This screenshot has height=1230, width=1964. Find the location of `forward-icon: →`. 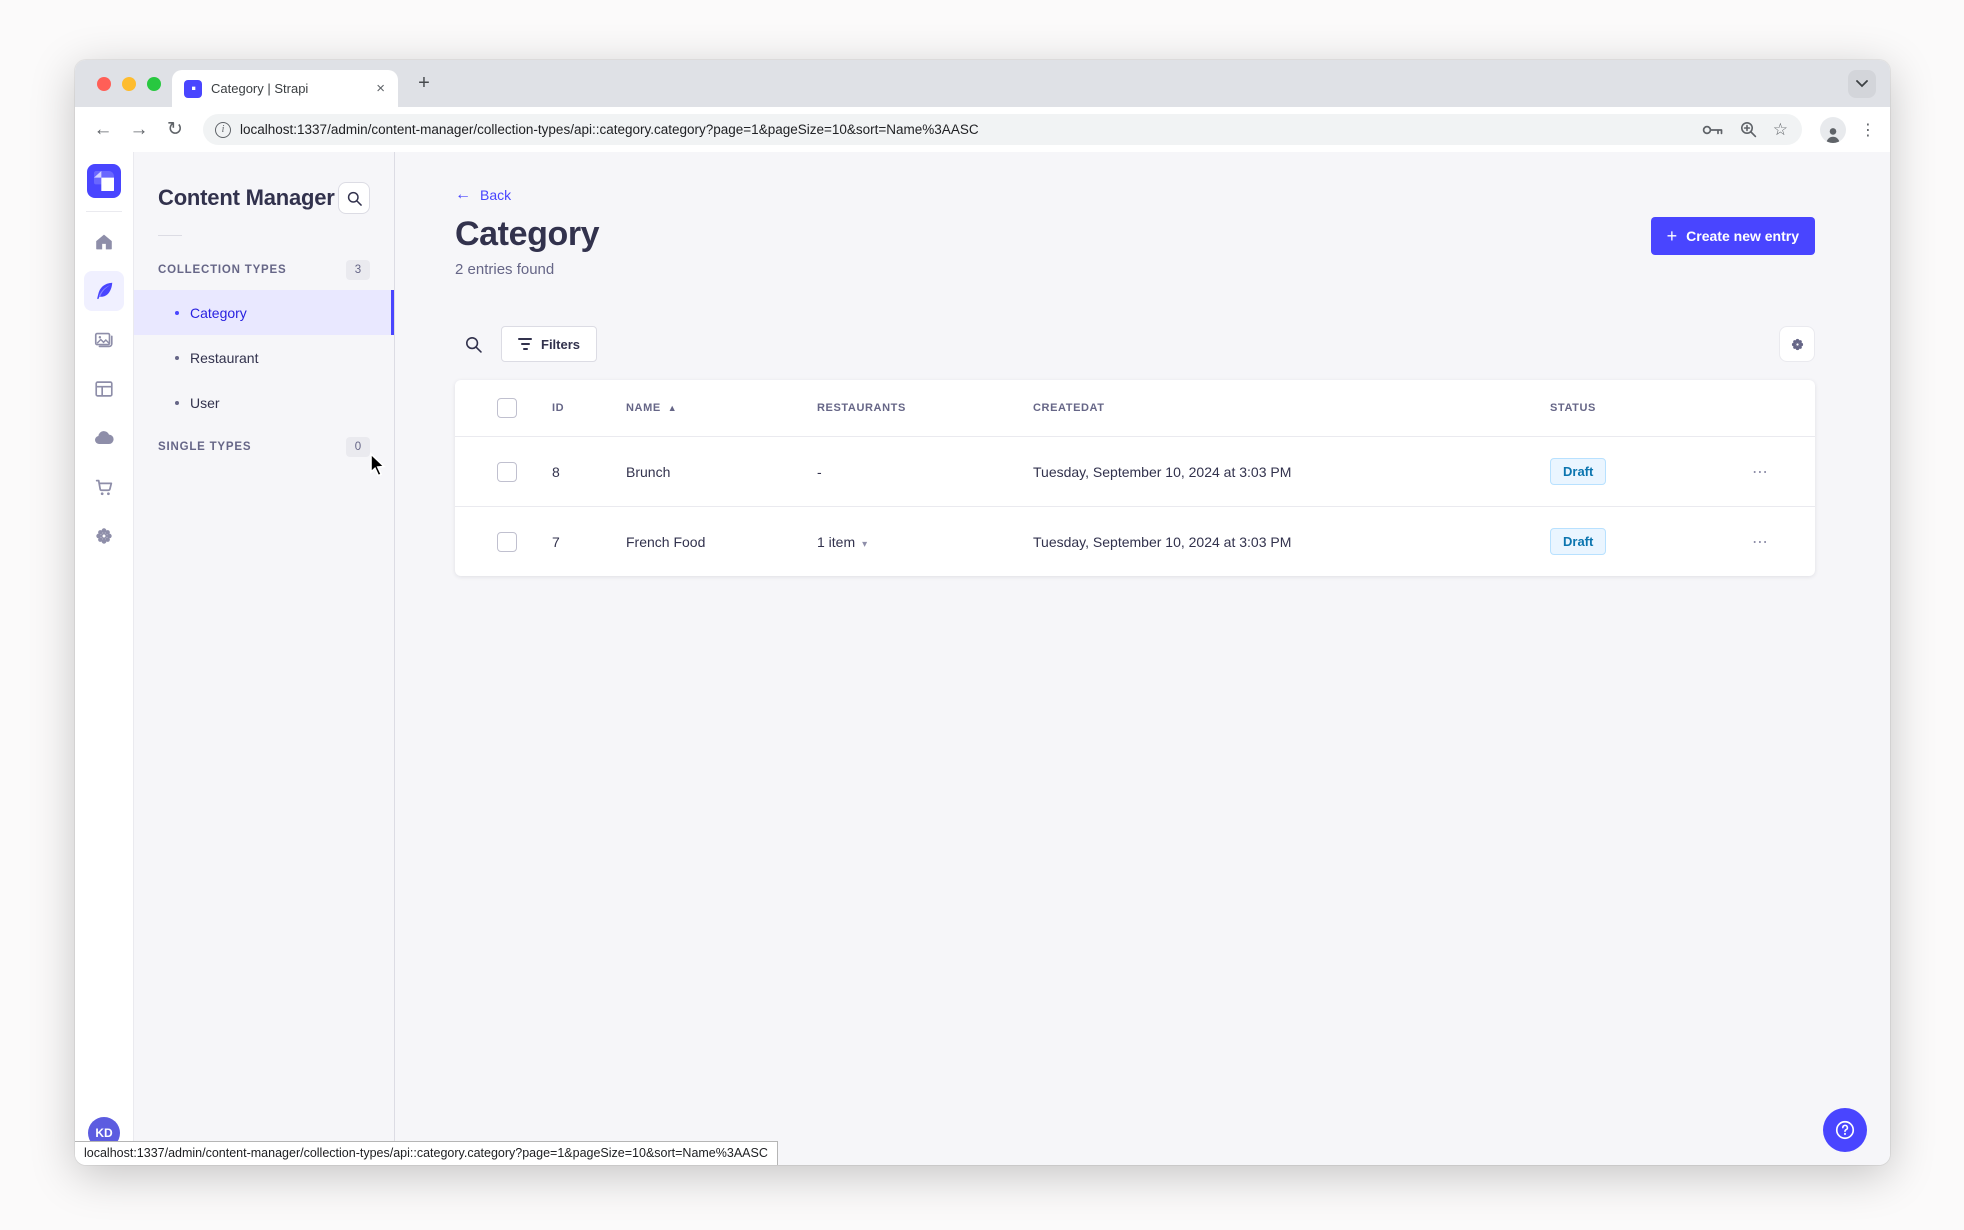

forward-icon: → is located at coordinates (139, 130).